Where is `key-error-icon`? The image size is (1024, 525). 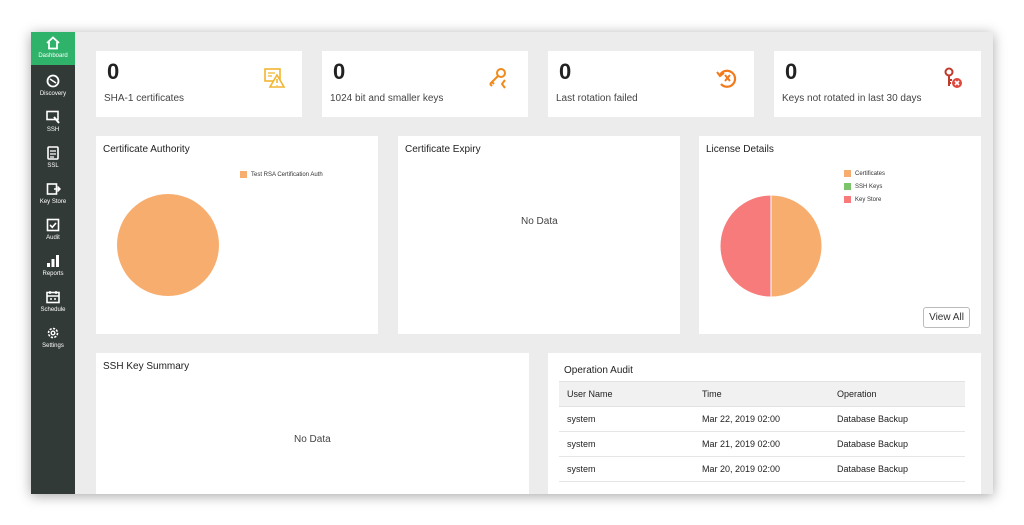 key-error-icon is located at coordinates (953, 77).